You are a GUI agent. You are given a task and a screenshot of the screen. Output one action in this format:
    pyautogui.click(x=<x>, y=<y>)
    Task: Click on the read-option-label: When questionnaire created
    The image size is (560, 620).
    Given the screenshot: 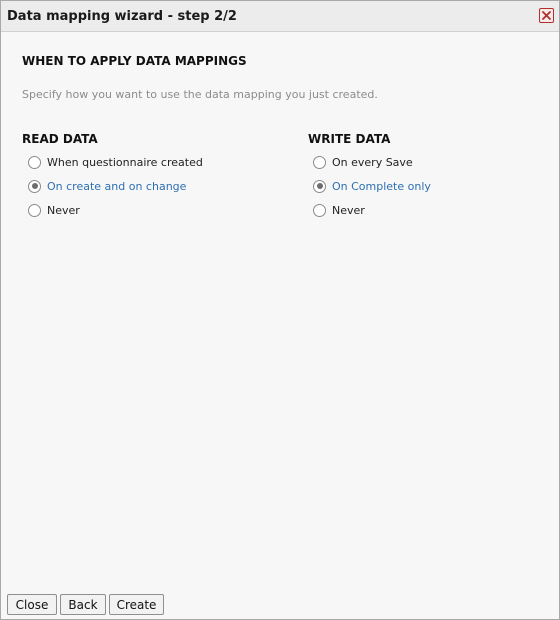 What is the action you would take?
    pyautogui.click(x=125, y=162)
    